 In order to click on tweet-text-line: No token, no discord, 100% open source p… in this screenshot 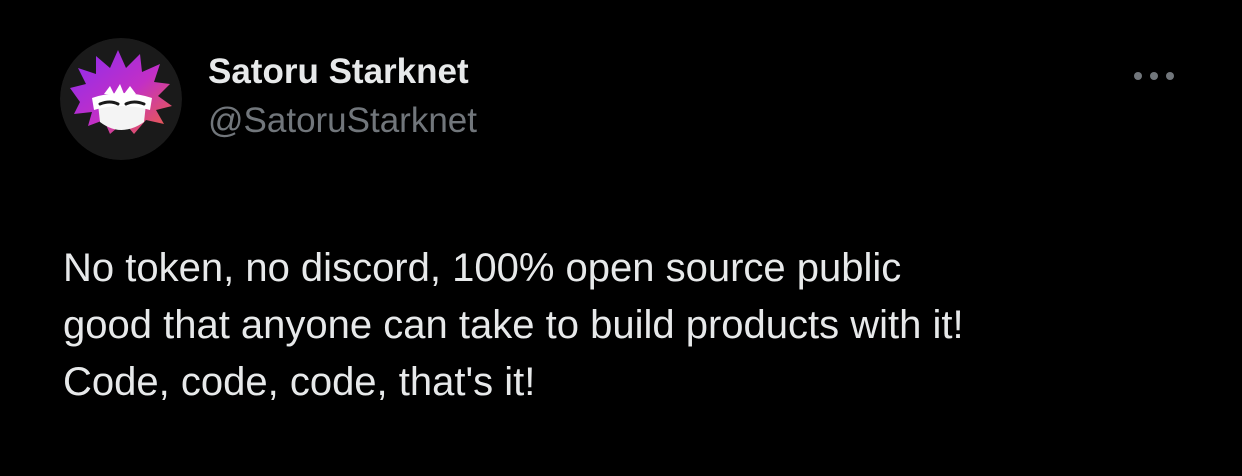, I will do `click(482, 268)`.